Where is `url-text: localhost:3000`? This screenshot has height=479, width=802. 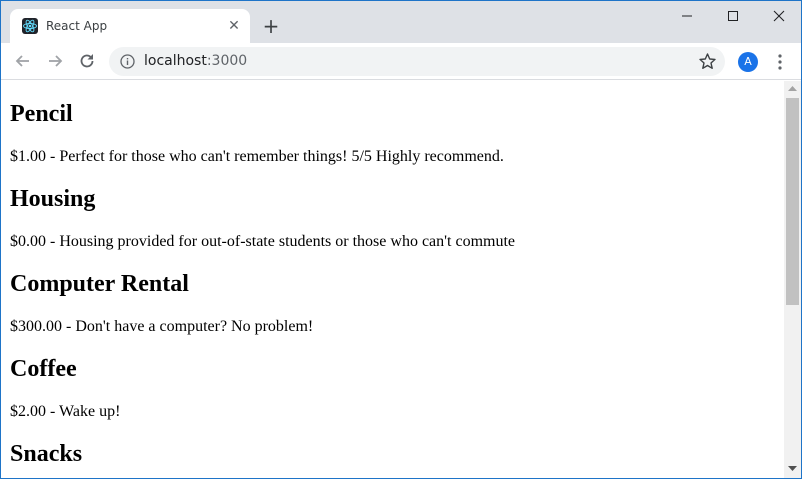
url-text: localhost:3000 is located at coordinates (195, 61).